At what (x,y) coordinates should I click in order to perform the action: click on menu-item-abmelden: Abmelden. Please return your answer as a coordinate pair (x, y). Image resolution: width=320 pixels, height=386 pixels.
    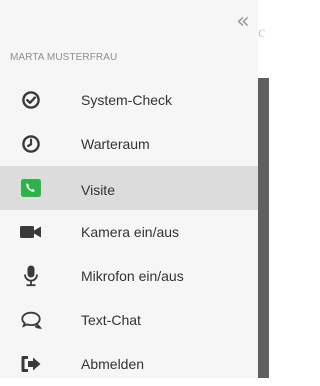
    Looking at the image, I should click on (129, 364).